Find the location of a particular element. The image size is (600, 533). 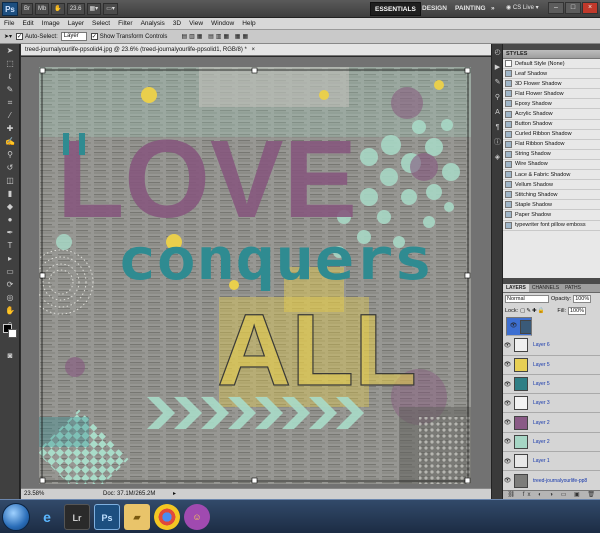

menu-window: Window is located at coordinates (222, 23).